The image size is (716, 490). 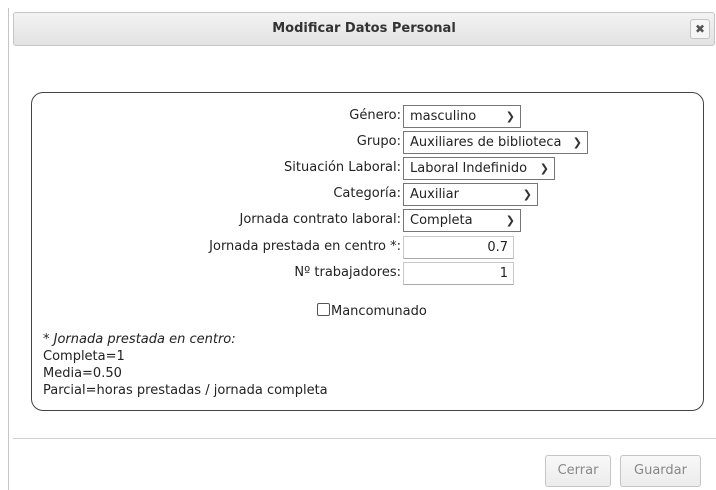 I want to click on dialog-title: Modificar Datos Personal, so click(x=364, y=28).